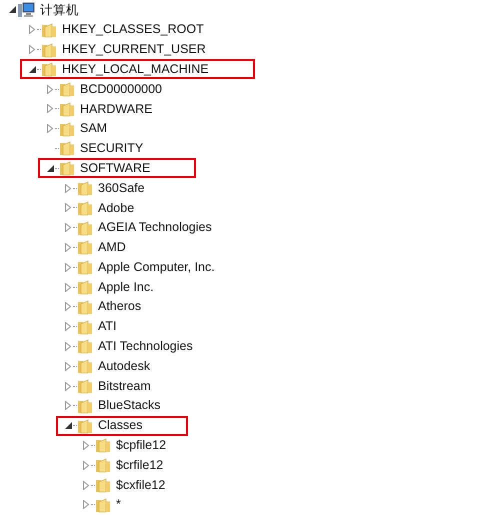 Image resolution: width=500 pixels, height=515 pixels. I want to click on tree-item-label: $cxfile12, so click(141, 485).